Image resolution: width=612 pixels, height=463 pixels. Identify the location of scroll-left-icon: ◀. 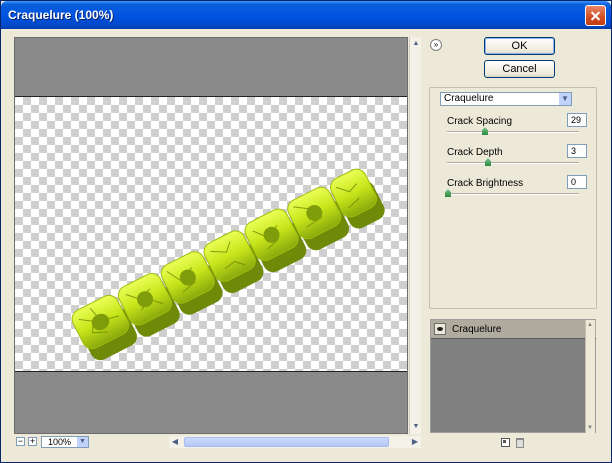
(175, 442).